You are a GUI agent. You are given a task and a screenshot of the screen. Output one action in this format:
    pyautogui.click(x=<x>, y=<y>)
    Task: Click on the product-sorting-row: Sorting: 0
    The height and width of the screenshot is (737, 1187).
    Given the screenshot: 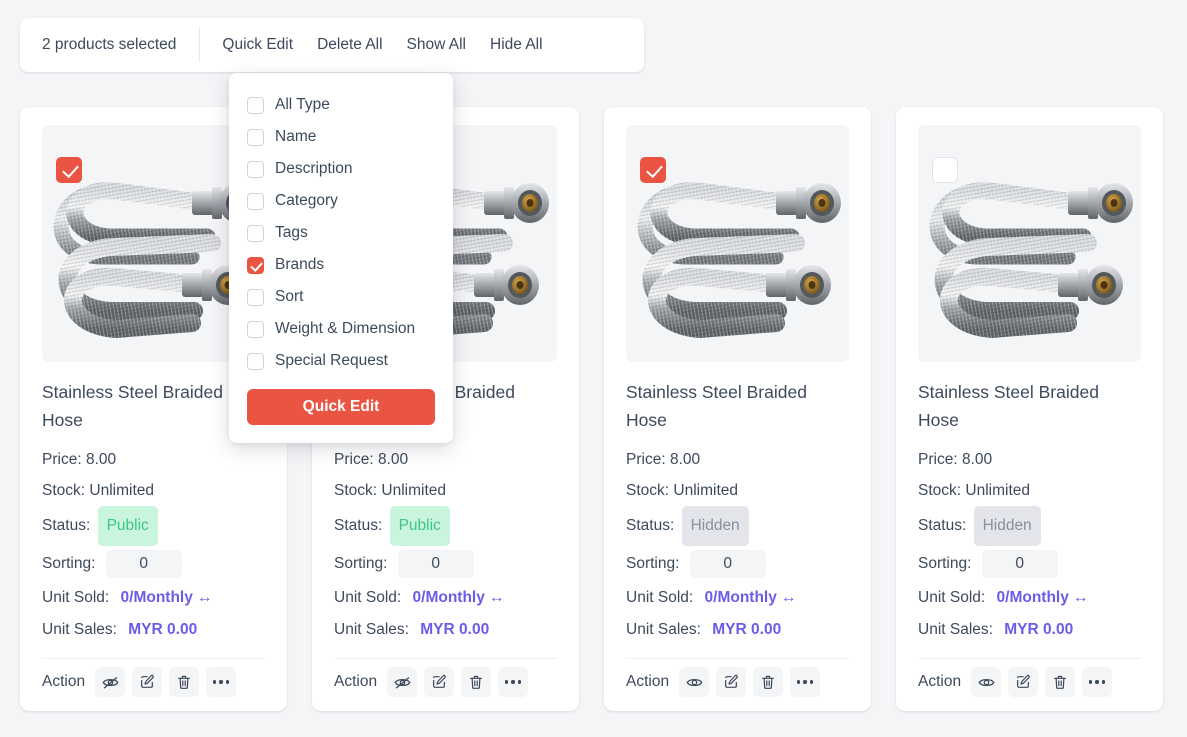 What is the action you would take?
    pyautogui.click(x=153, y=564)
    